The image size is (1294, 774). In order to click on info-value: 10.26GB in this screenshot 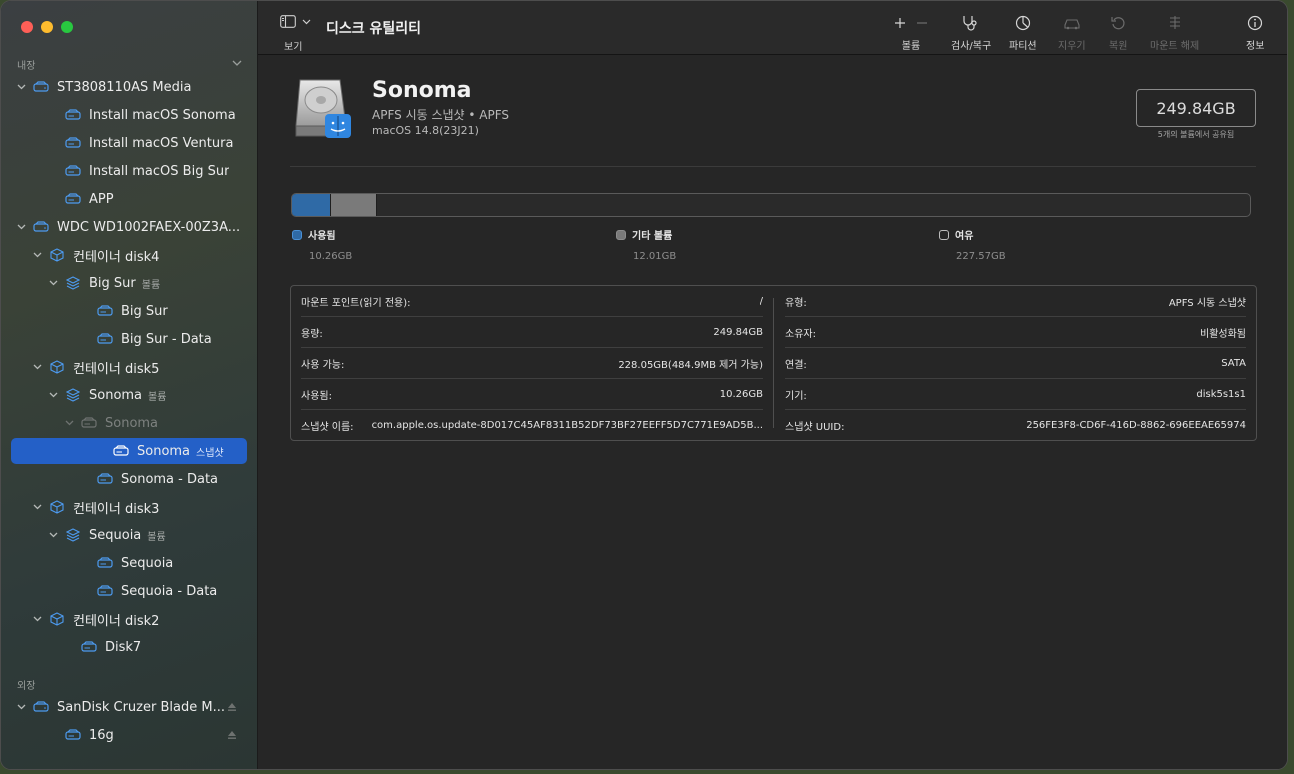, I will do `click(741, 394)`.